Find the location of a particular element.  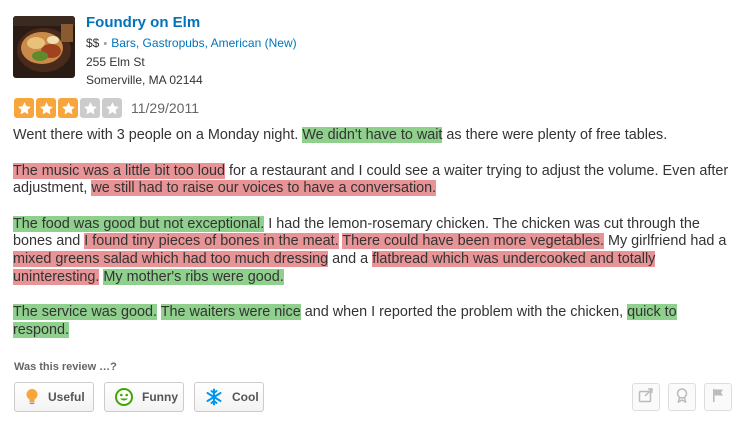

compliment-icon is located at coordinates (682, 397).